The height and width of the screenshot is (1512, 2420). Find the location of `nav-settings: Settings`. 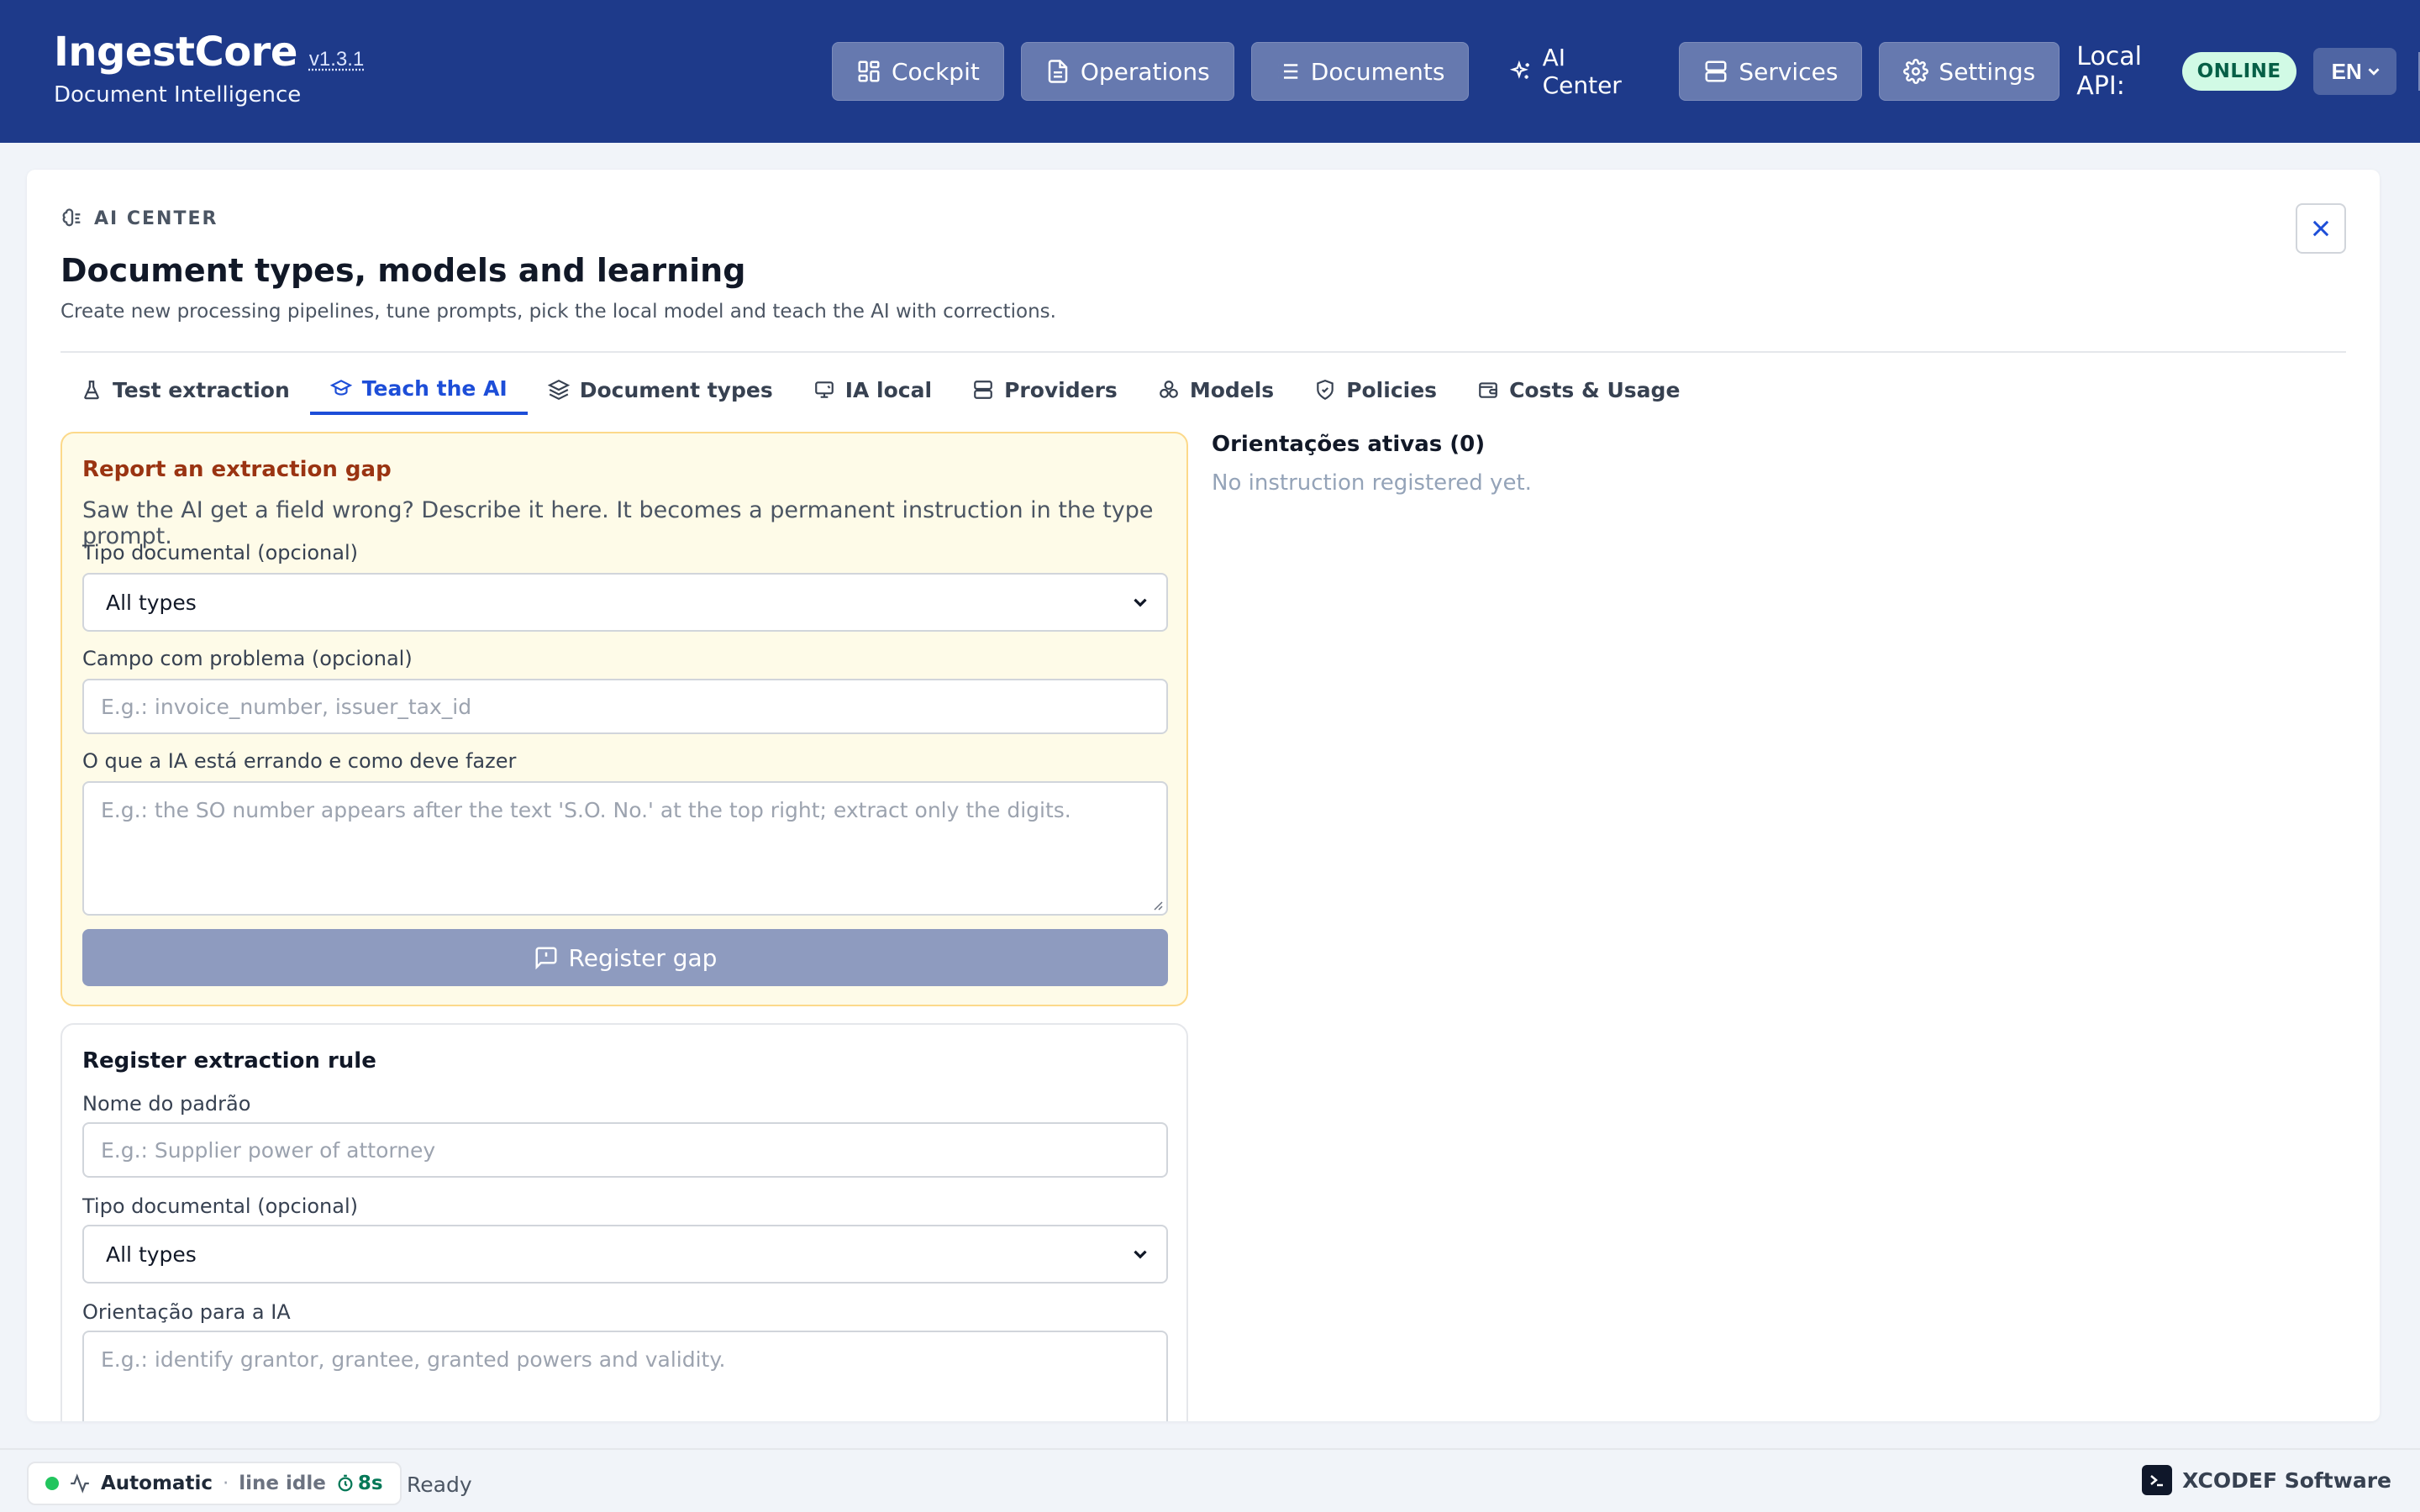

nav-settings: Settings is located at coordinates (1970, 71).